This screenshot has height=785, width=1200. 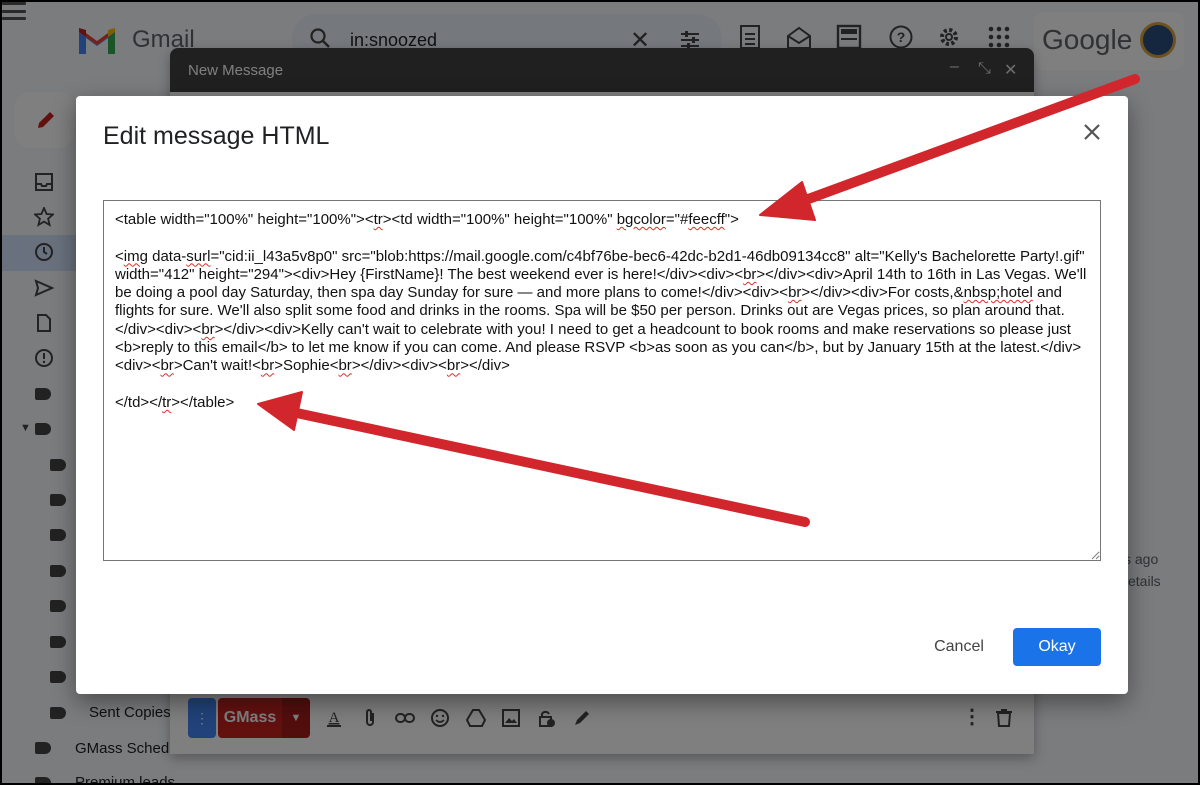 I want to click on cancel-button: Cancel, so click(x=959, y=647).